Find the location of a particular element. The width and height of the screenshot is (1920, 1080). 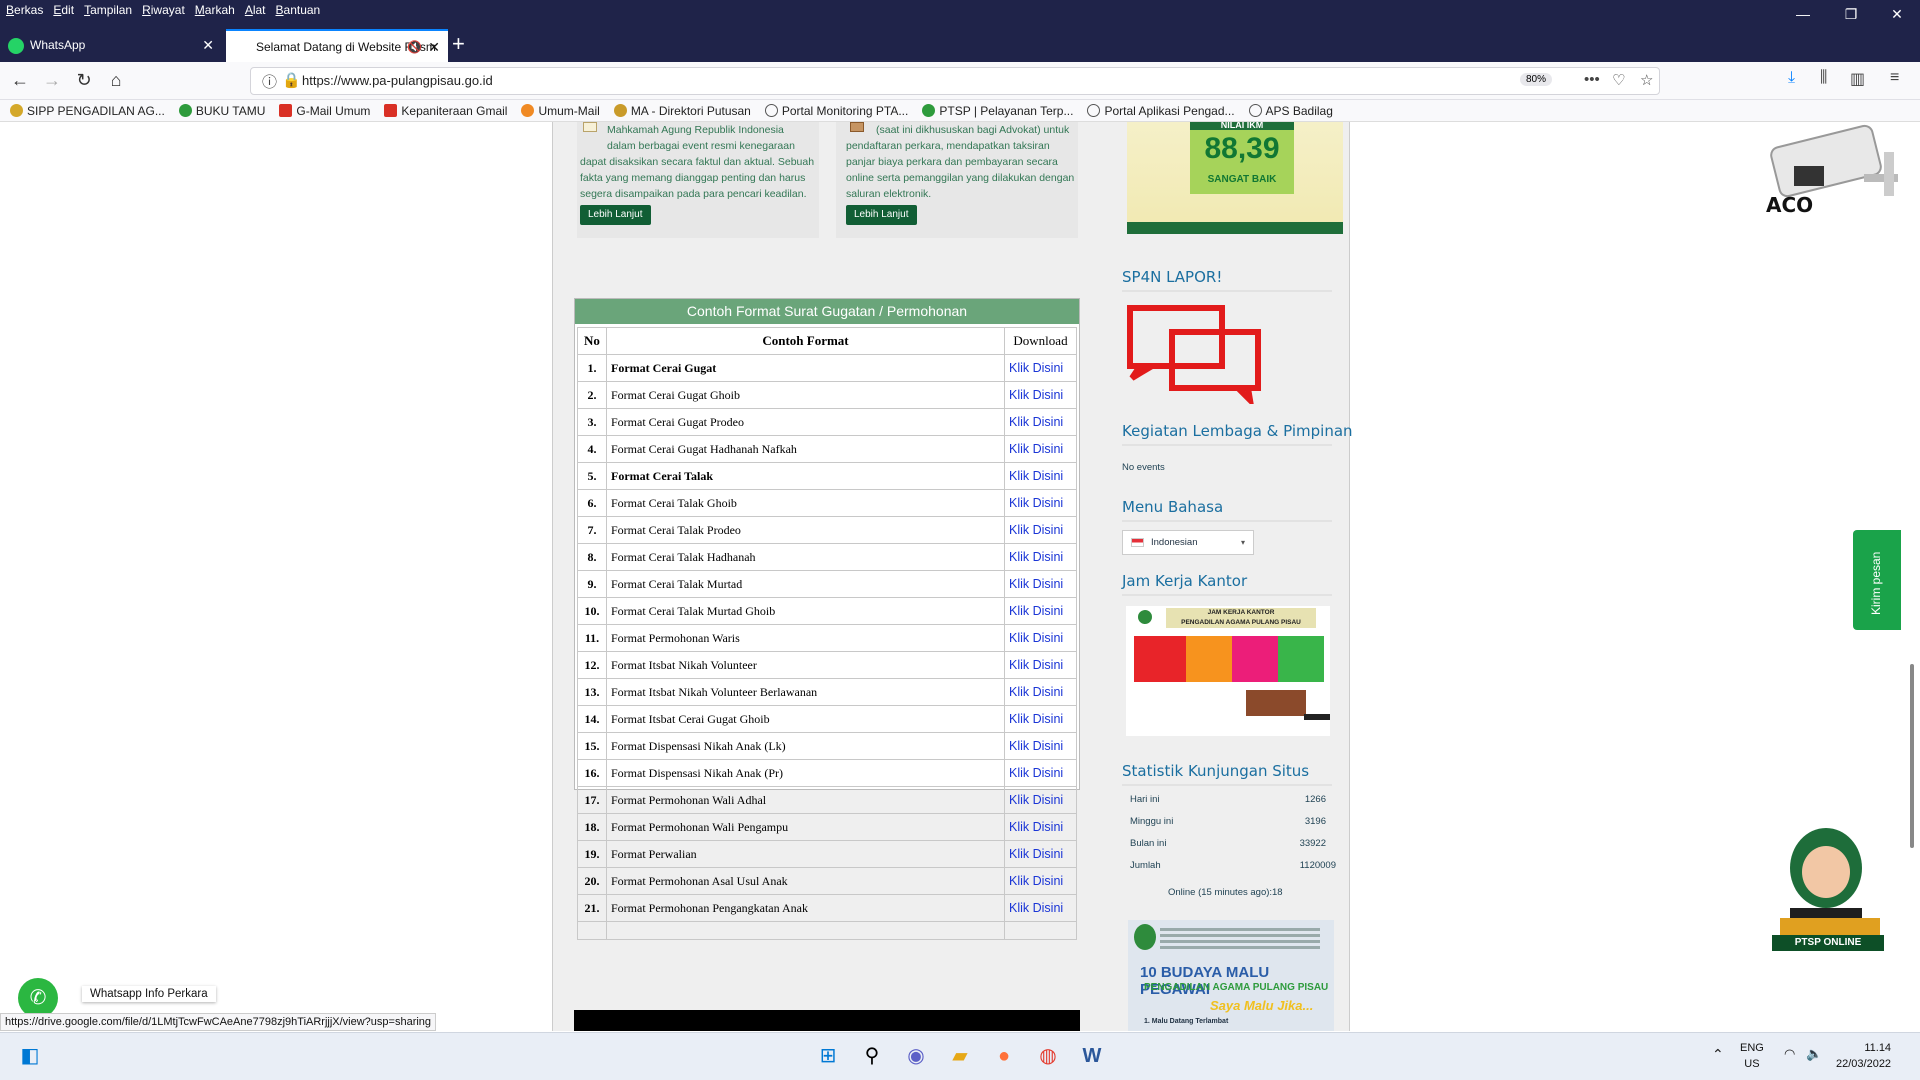

close-window-icon: ✕ is located at coordinates (1897, 15).